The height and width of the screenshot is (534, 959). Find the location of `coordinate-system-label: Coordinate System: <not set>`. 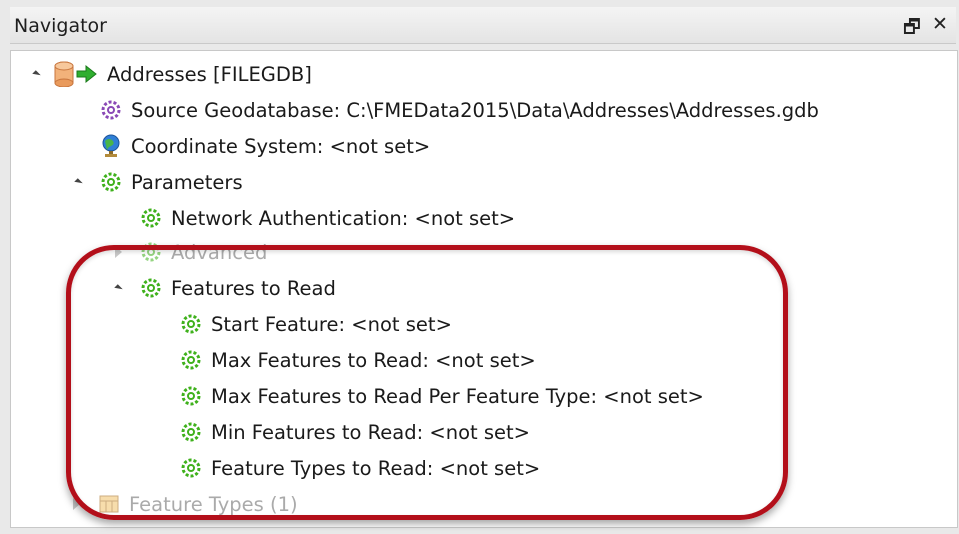

coordinate-system-label: Coordinate System: <not set> is located at coordinates (281, 146).